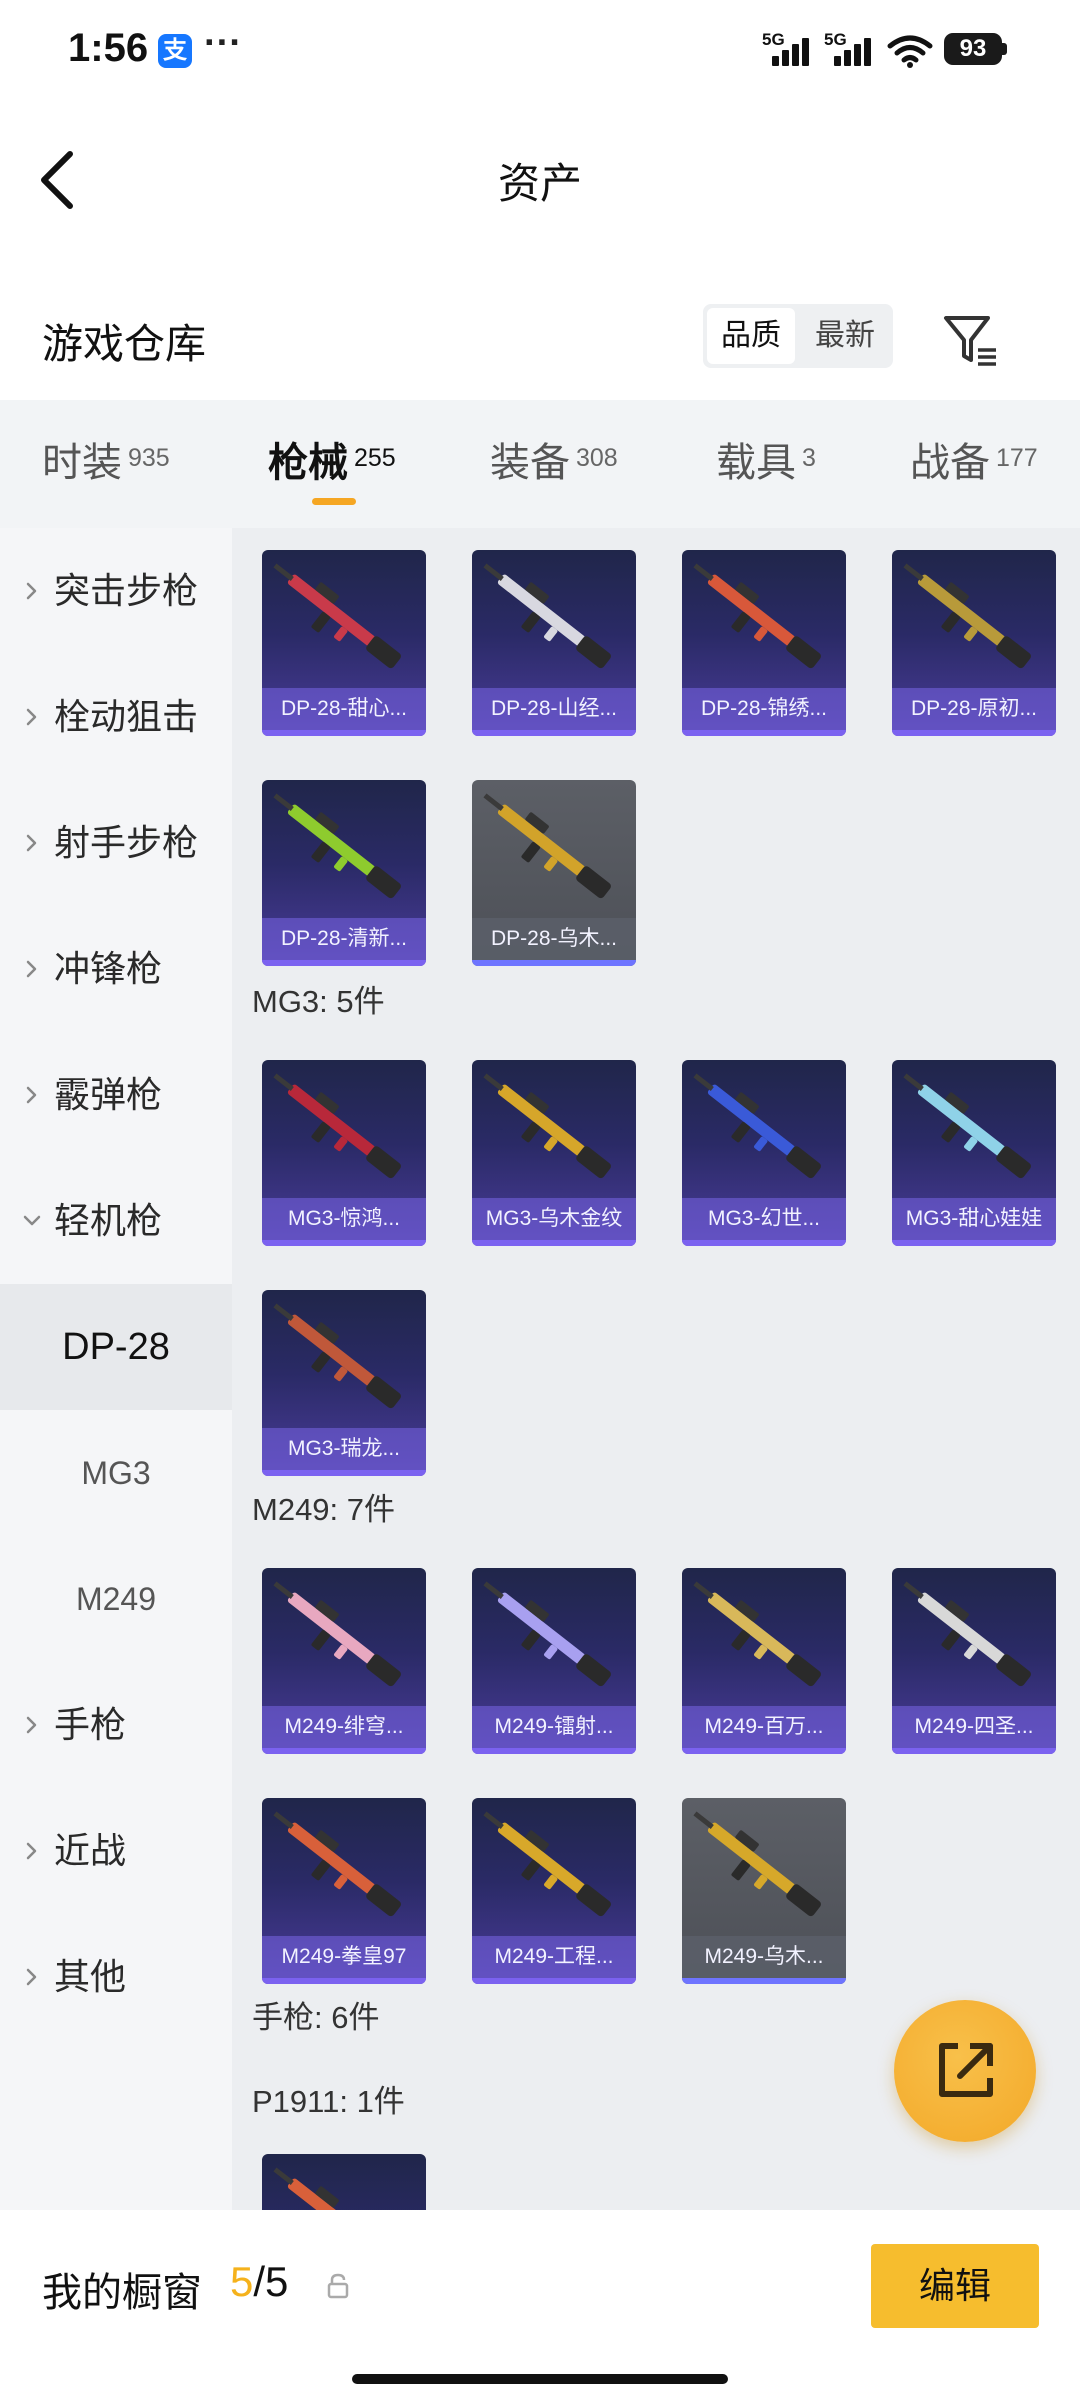  Describe the element at coordinates (845, 336) in the screenshot. I see `sort-newest-option: 最新` at that location.